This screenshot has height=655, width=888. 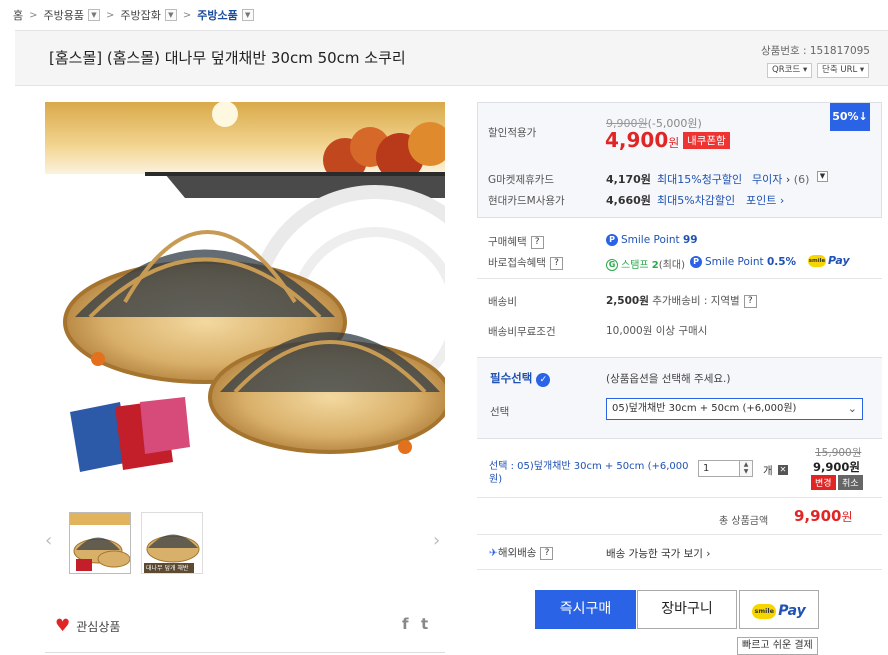 I want to click on smile-point: P Smile Point 99, so click(x=652, y=240).